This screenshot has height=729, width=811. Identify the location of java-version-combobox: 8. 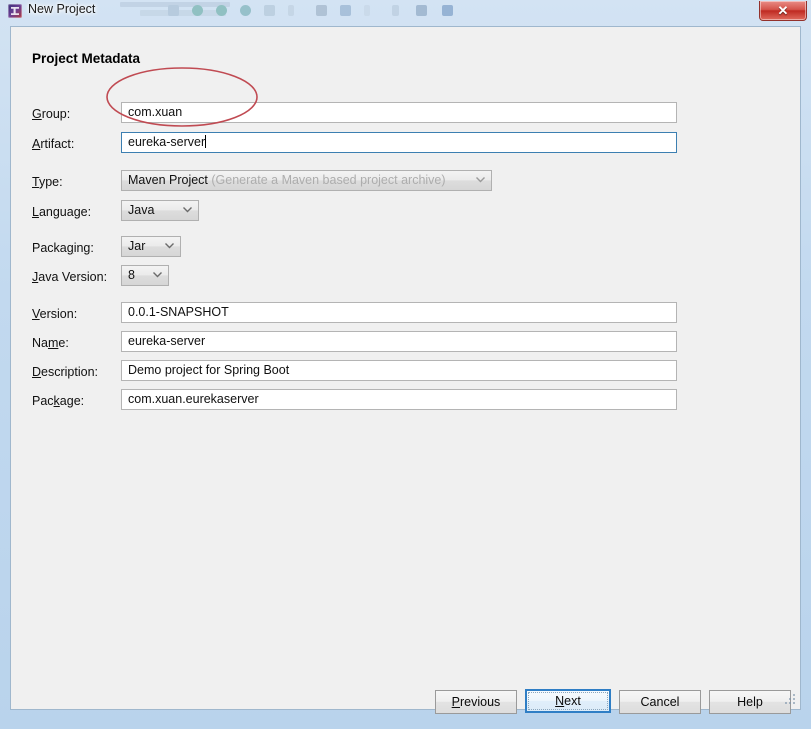
(145, 275).